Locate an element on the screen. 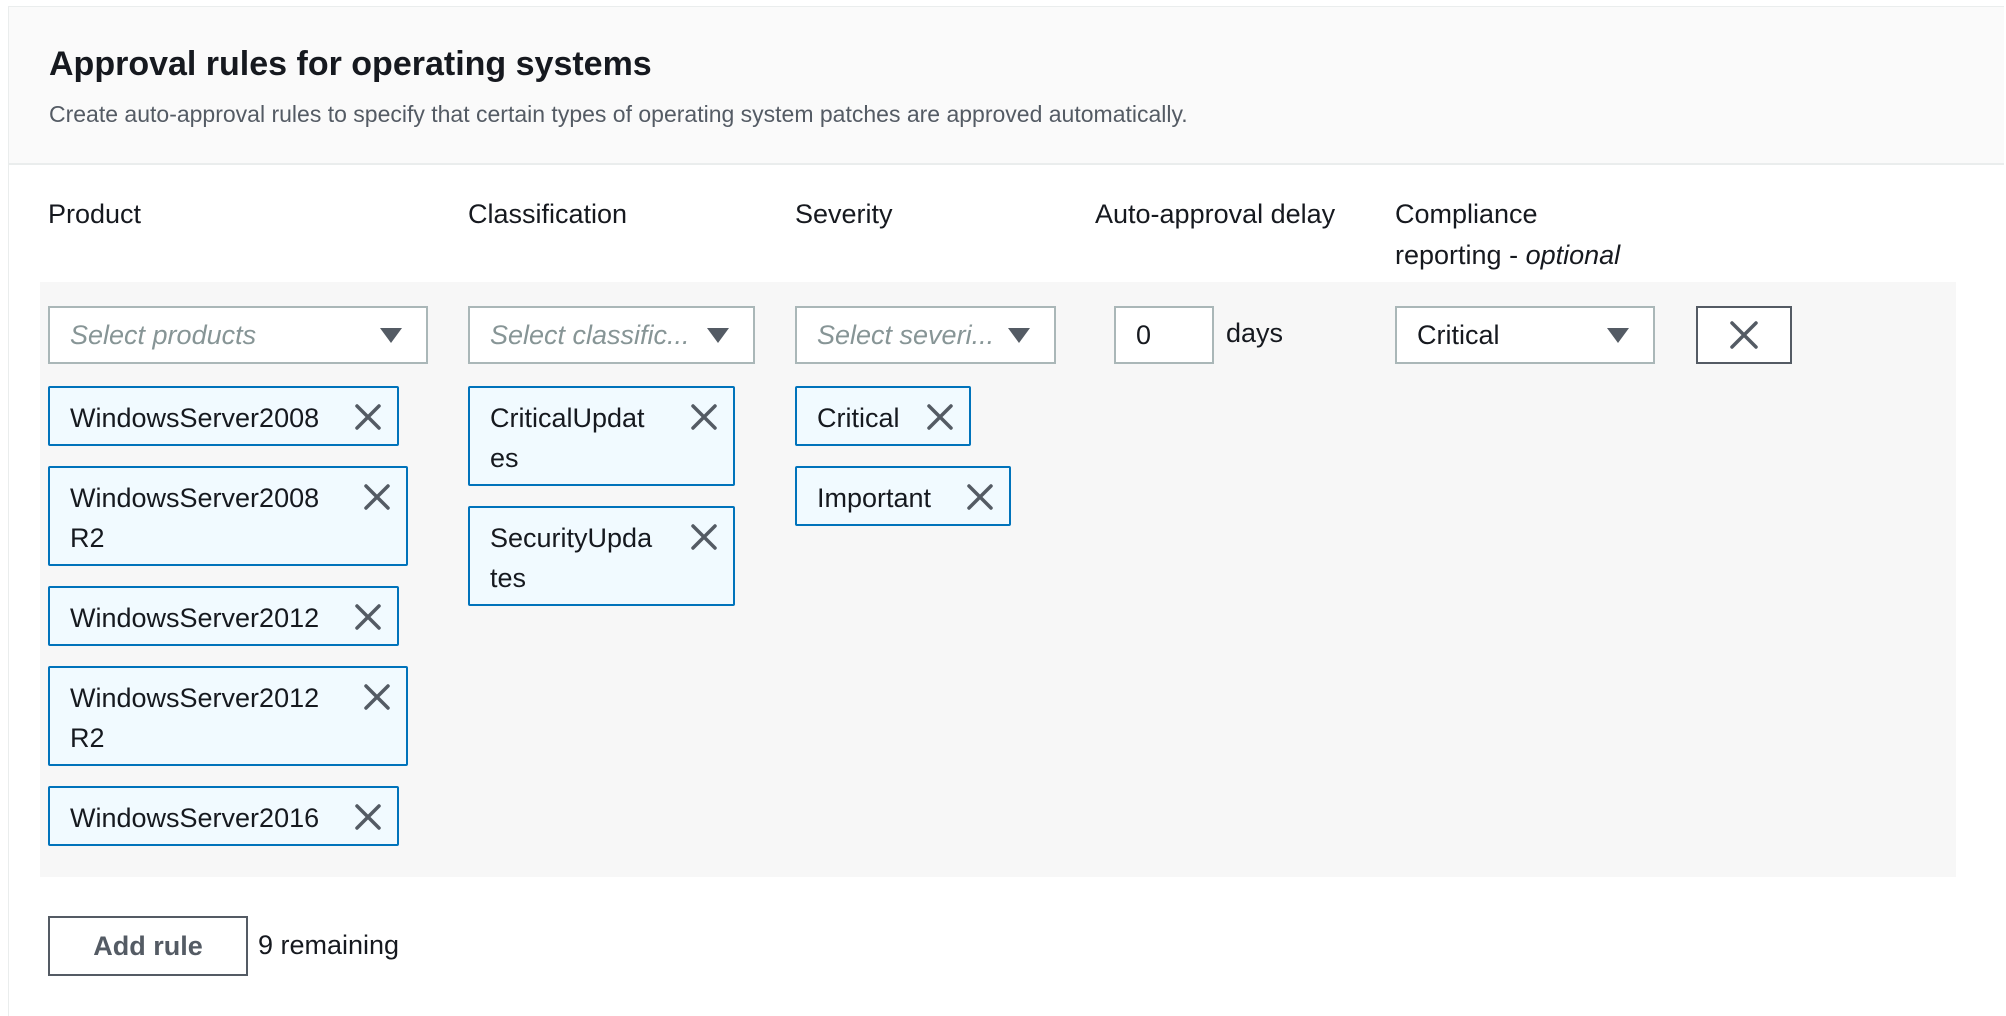  product-token: WindowsServer2008 is located at coordinates (223, 416).